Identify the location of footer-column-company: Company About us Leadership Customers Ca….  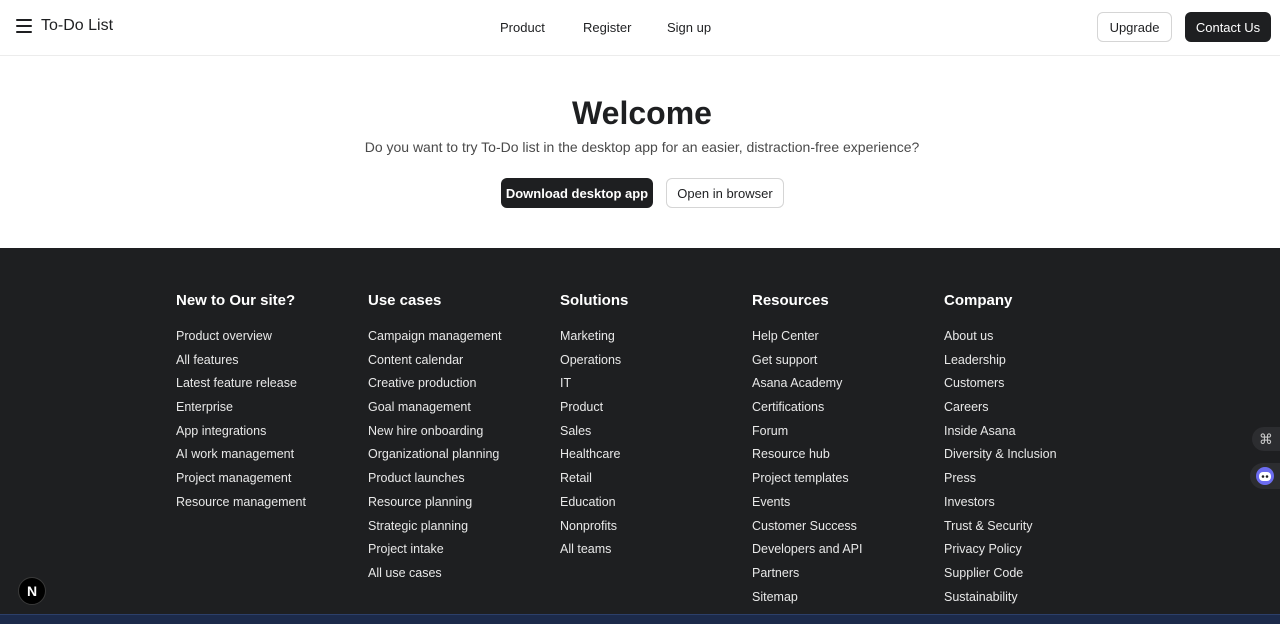
(1000, 451).